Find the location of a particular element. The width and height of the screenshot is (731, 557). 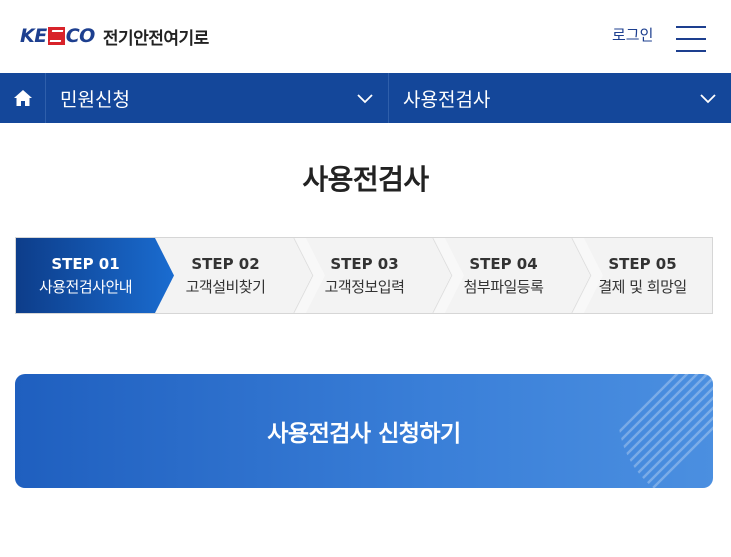

logo-mark-right: CO is located at coordinates (80, 36).